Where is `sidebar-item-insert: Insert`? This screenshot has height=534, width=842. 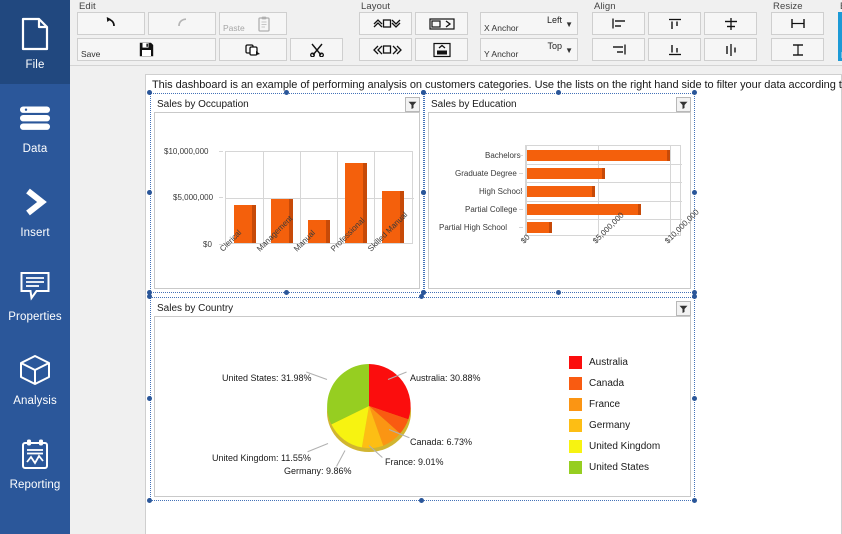 sidebar-item-insert: Insert is located at coordinates (35, 210).